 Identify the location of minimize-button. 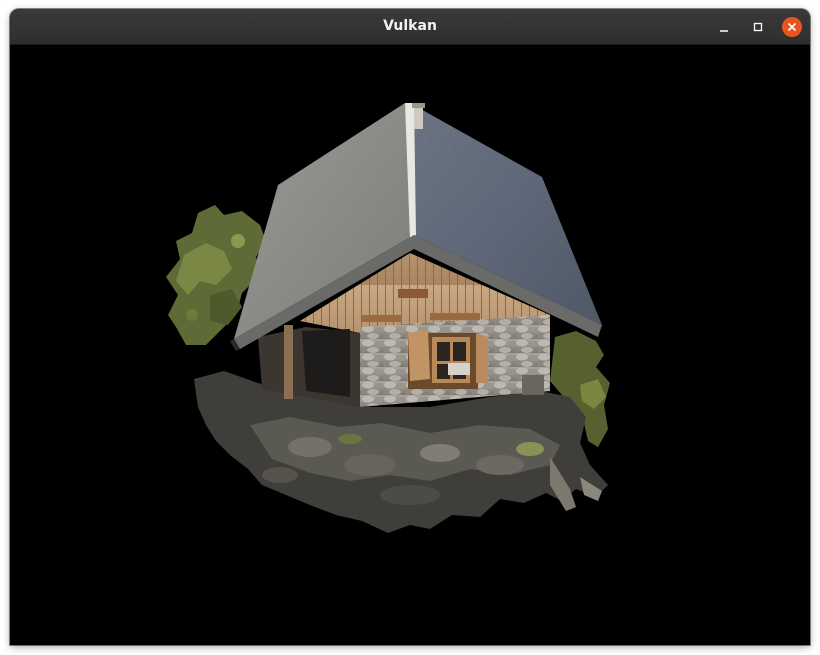
(724, 27).